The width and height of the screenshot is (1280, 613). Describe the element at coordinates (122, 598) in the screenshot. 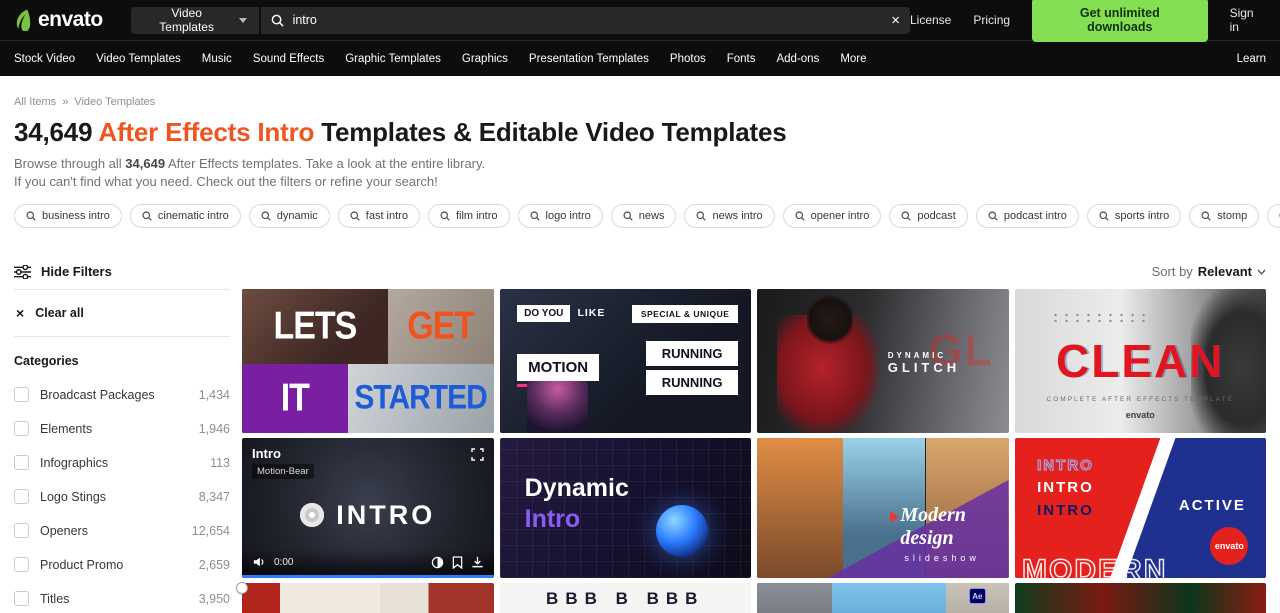

I see `category-titles: Titles 3,950` at that location.